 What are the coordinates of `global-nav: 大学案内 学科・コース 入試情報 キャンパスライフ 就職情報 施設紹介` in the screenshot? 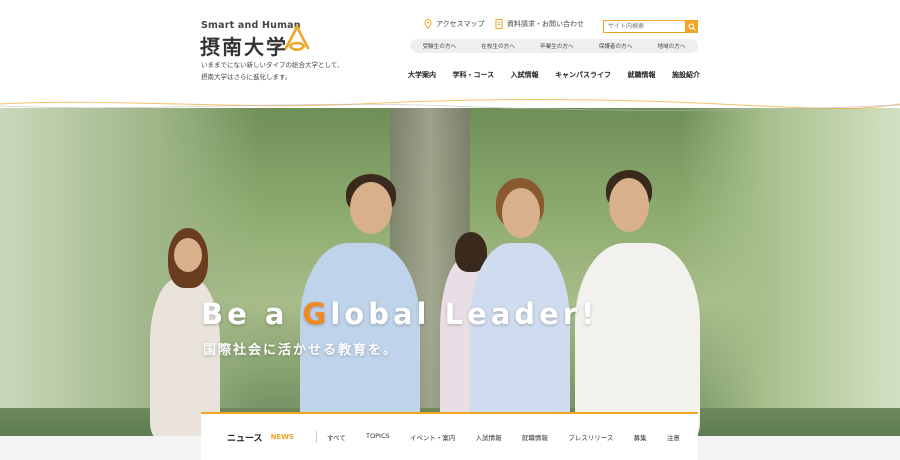 It's located at (554, 75).